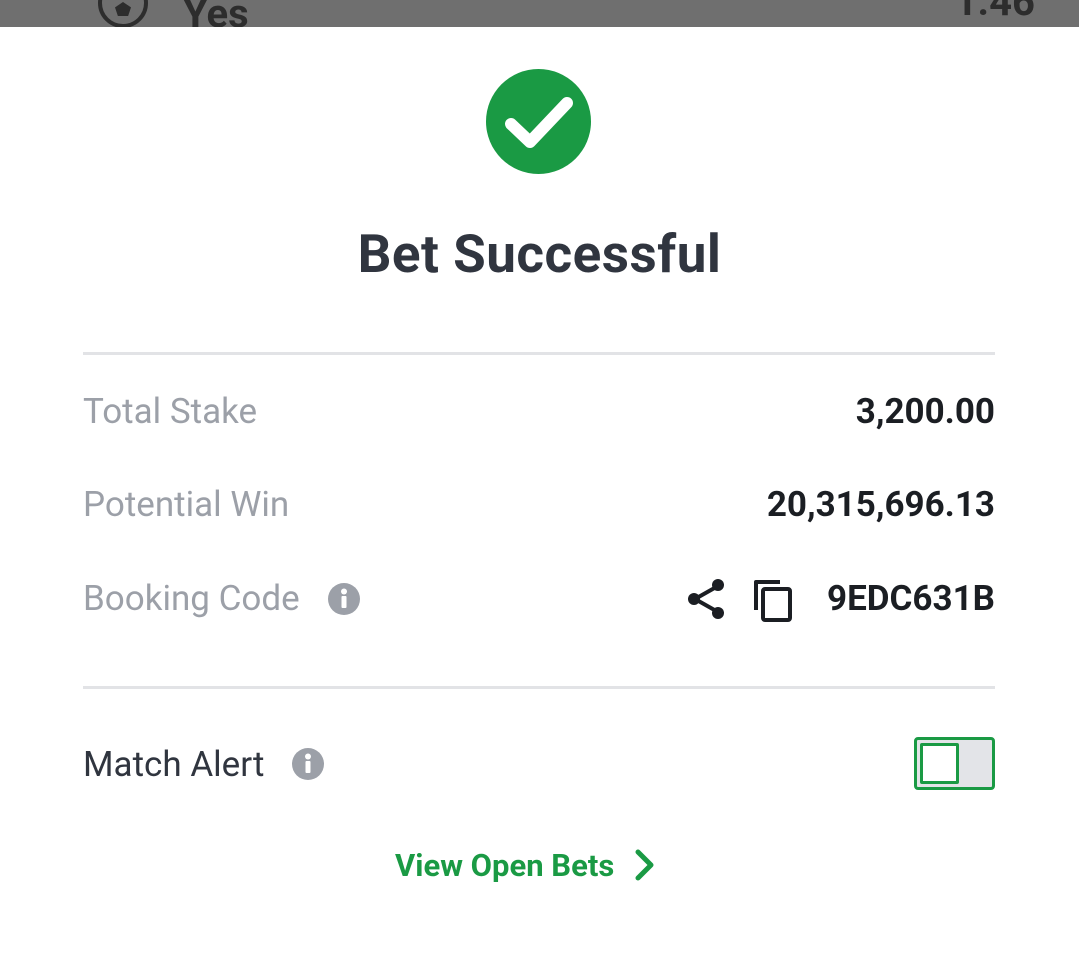  What do you see at coordinates (539, 13) in the screenshot?
I see `background-overlay: Yes 1.46` at bounding box center [539, 13].